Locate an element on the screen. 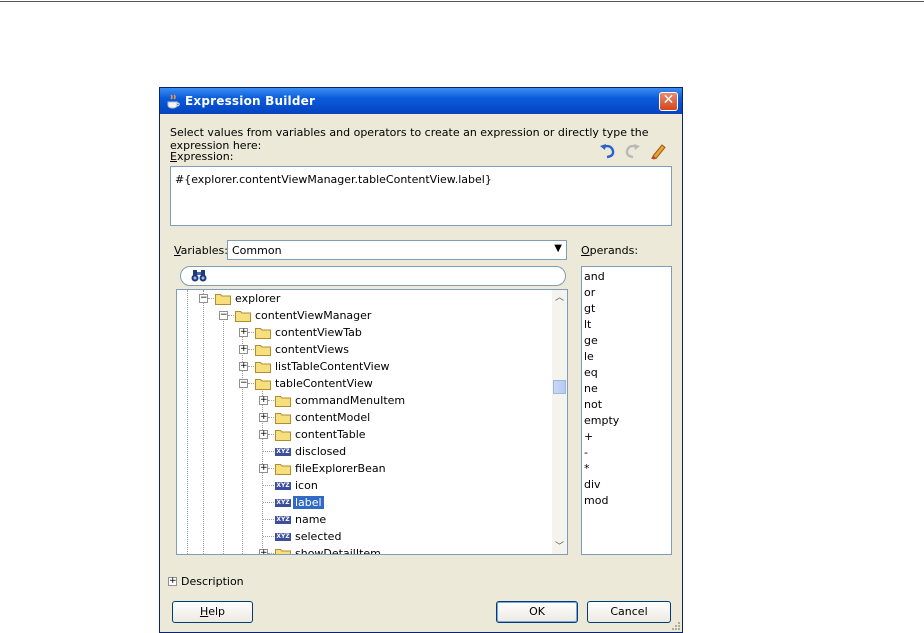  variables-label: Variables: is located at coordinates (201, 250).